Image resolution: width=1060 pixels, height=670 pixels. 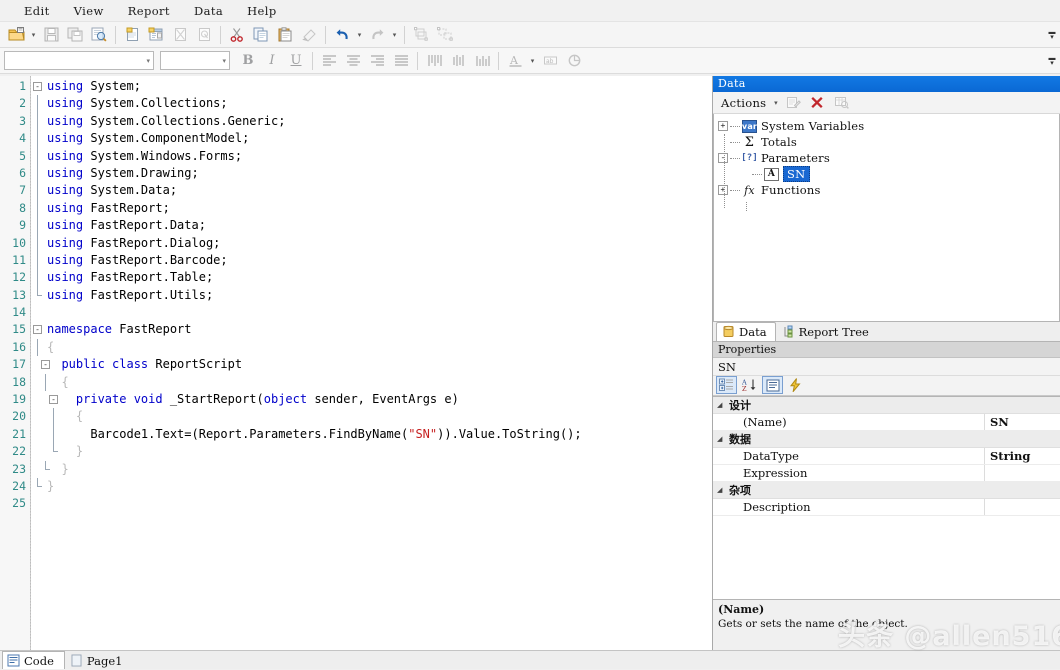 What do you see at coordinates (886, 490) in the screenshot?
I see `property-category: ◢ 杂项` at bounding box center [886, 490].